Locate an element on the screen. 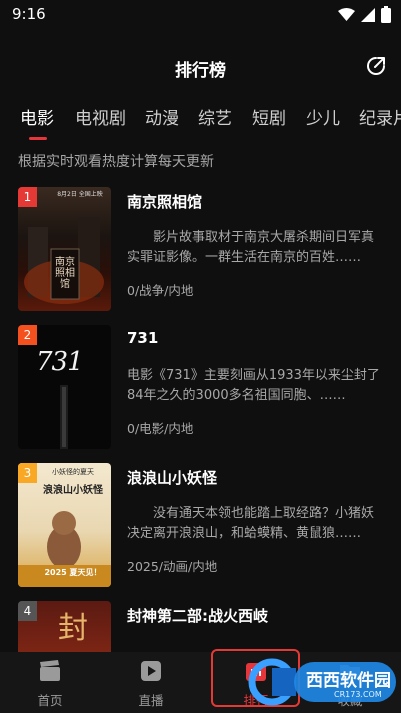  wifi-icon is located at coordinates (346, 14).